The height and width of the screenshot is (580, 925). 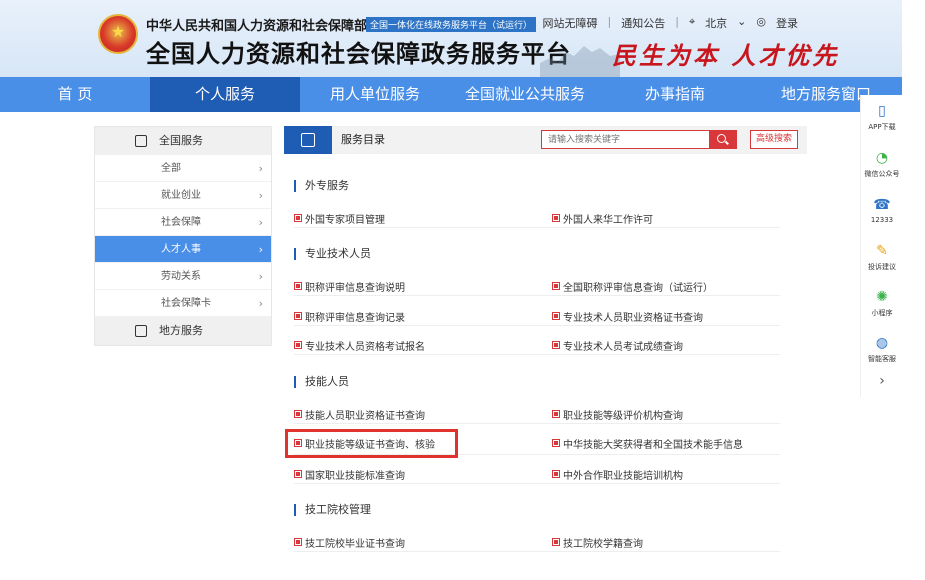 What do you see at coordinates (359, 345) in the screenshot?
I see `service-link: 专业技术人员资格考试报名` at bounding box center [359, 345].